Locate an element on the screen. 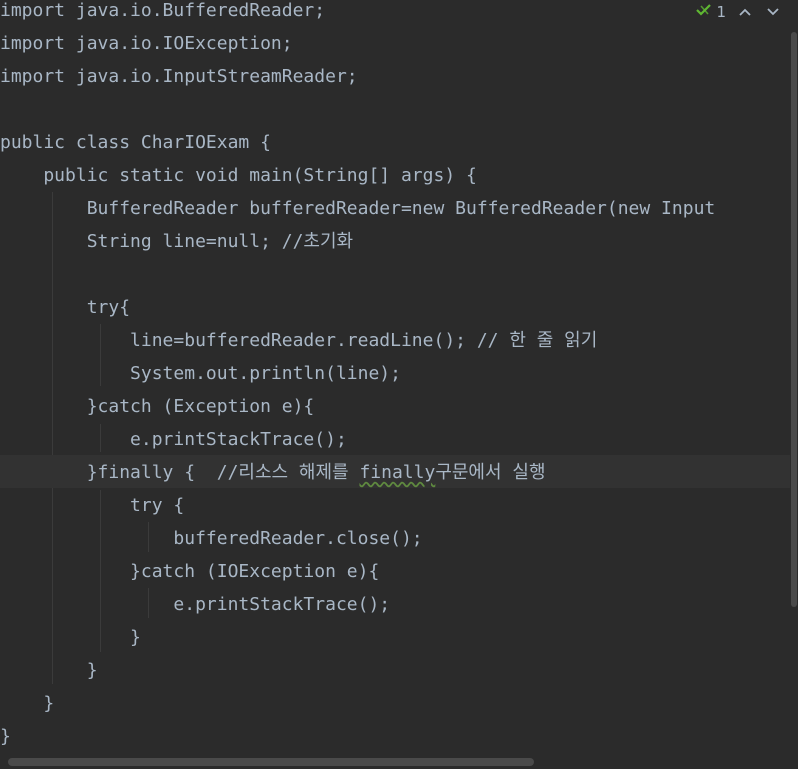 The width and height of the screenshot is (798, 769). code-line: e.printStackTrace(); is located at coordinates (195, 610).